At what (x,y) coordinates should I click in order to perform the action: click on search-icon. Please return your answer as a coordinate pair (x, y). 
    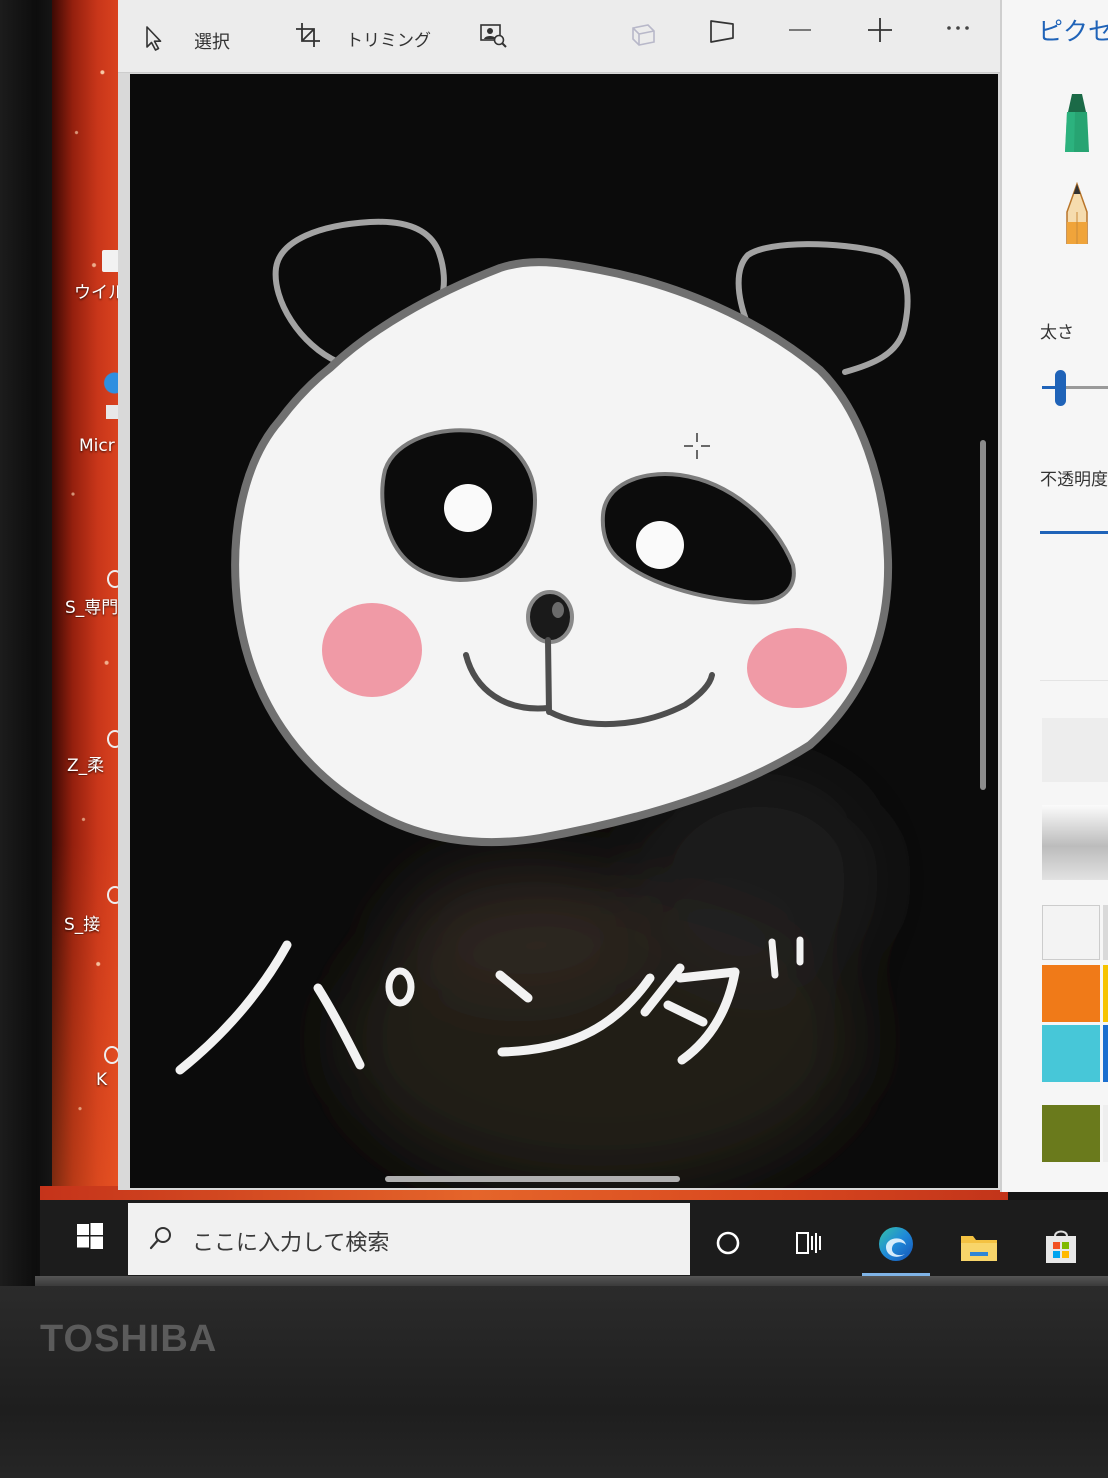
    Looking at the image, I should click on (160, 1238).